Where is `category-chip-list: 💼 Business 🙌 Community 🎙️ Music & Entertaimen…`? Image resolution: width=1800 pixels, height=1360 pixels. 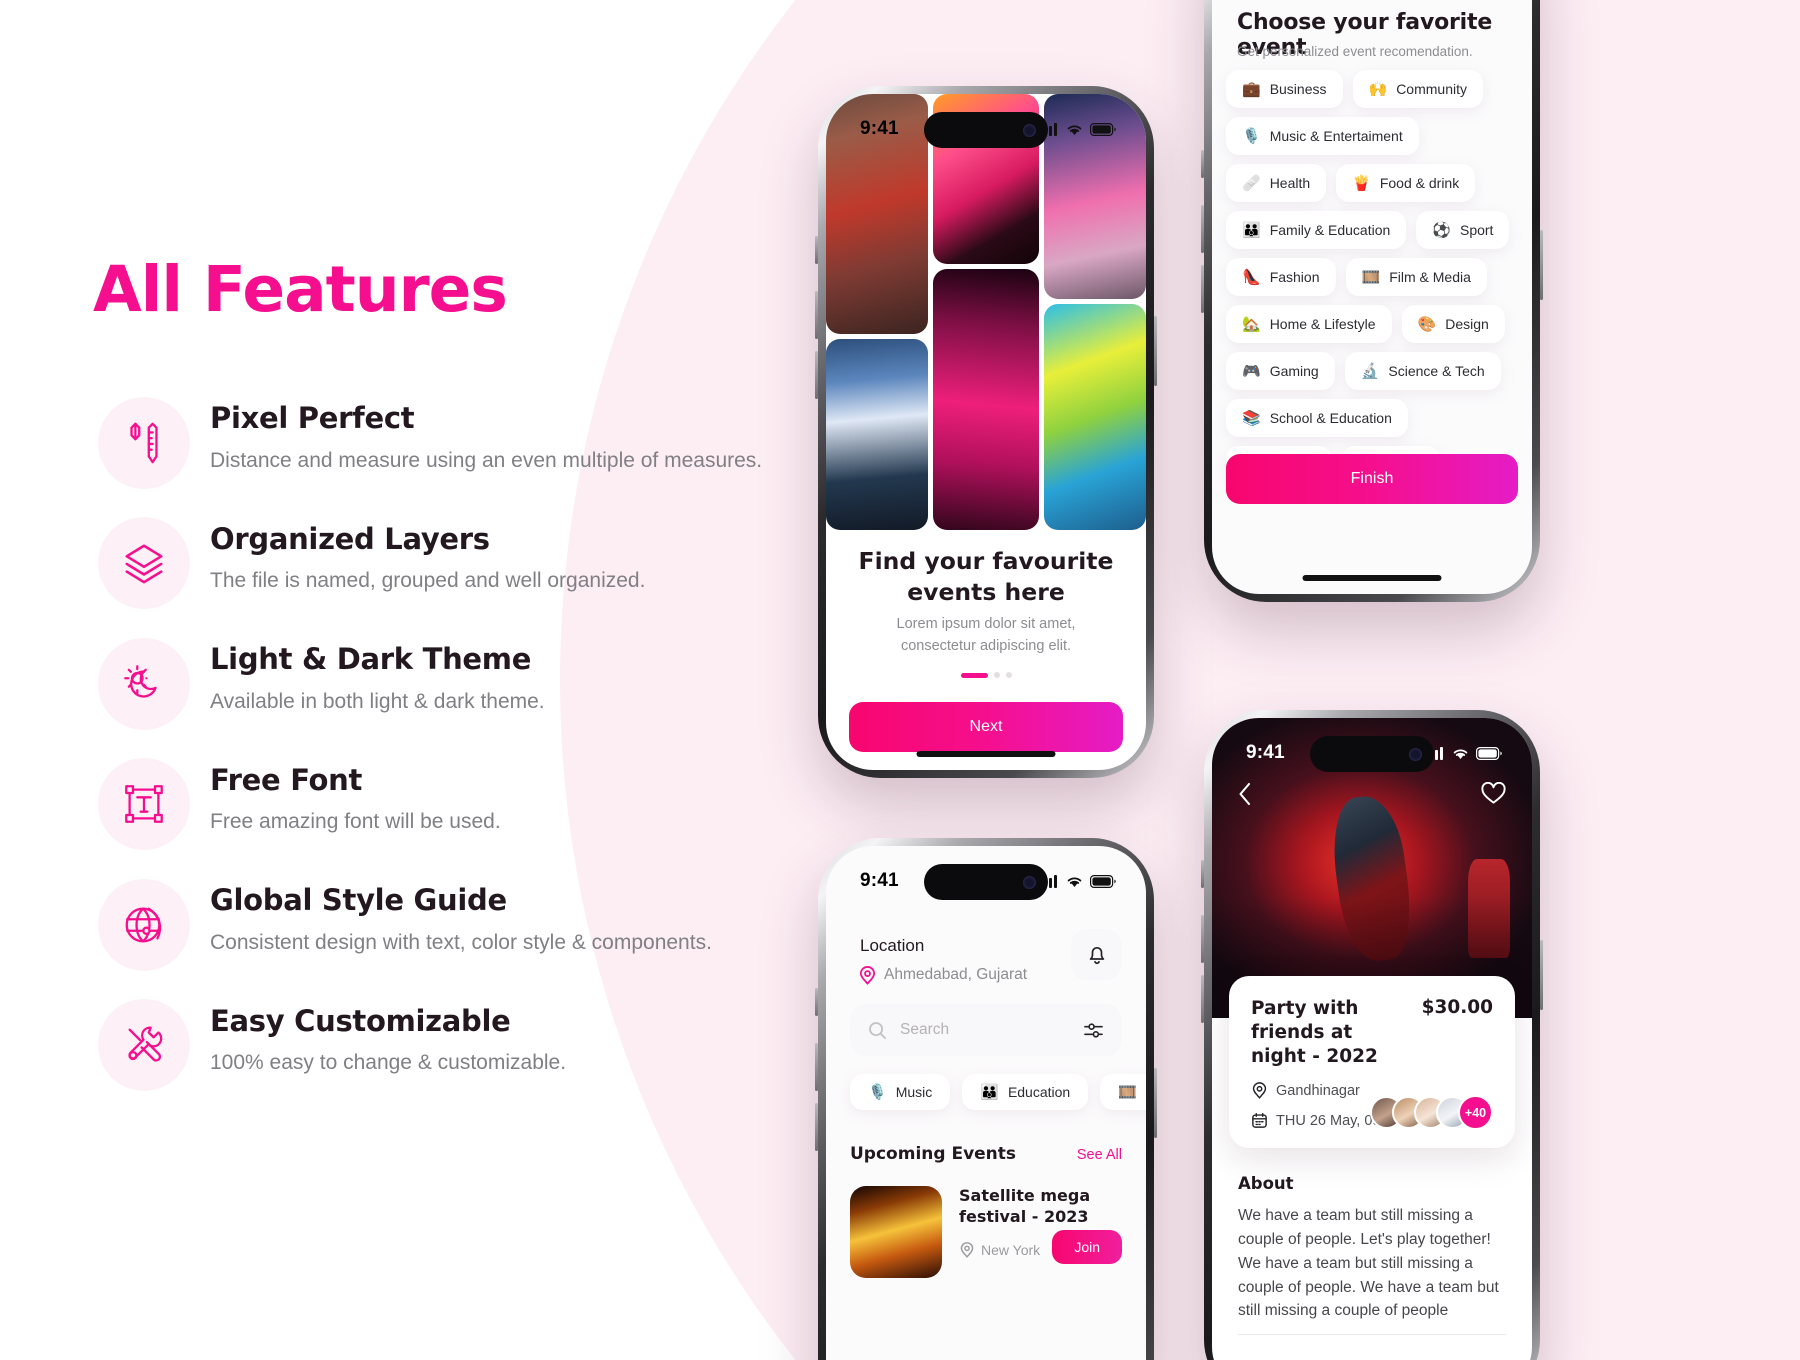
category-chip-list: 💼 Business 🙌 Community 🎙️ Music & Entertaimen… is located at coordinates (1372, 277).